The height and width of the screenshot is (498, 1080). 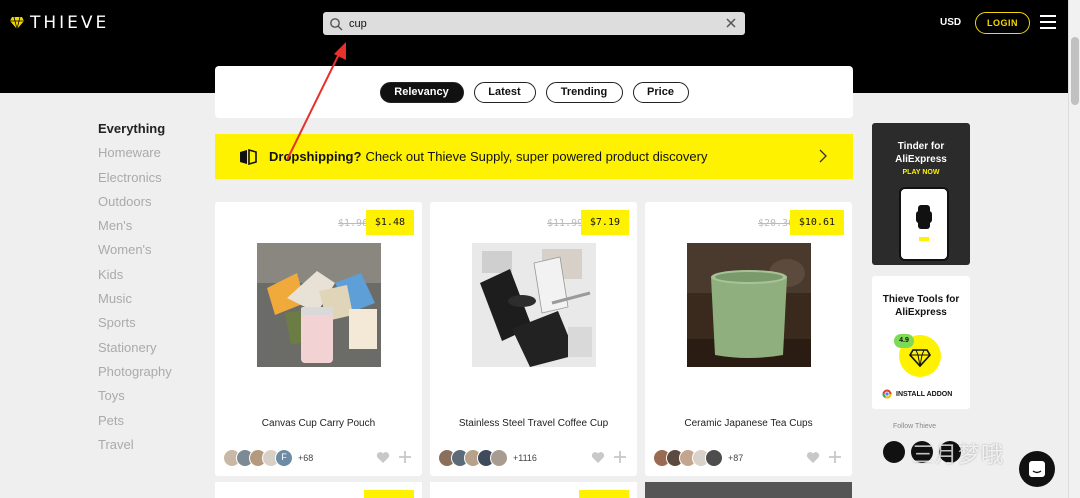 I want to click on search-bar, so click(x=534, y=23).